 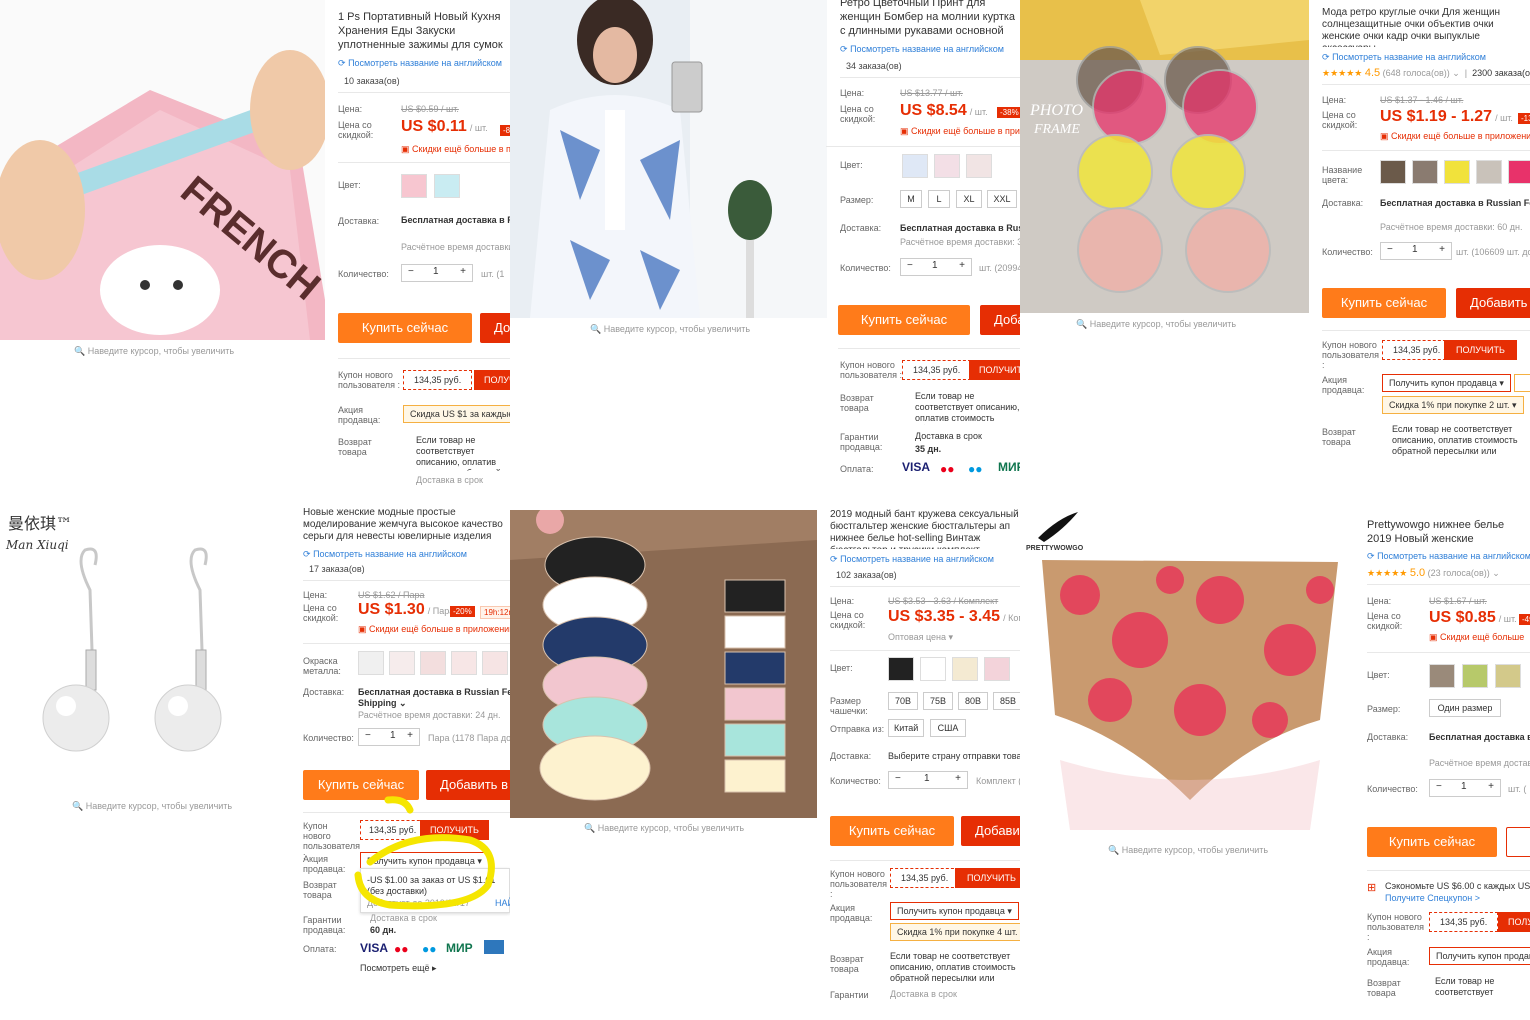 What do you see at coordinates (1465, 708) in the screenshot?
I see `size-option: Один размер` at bounding box center [1465, 708].